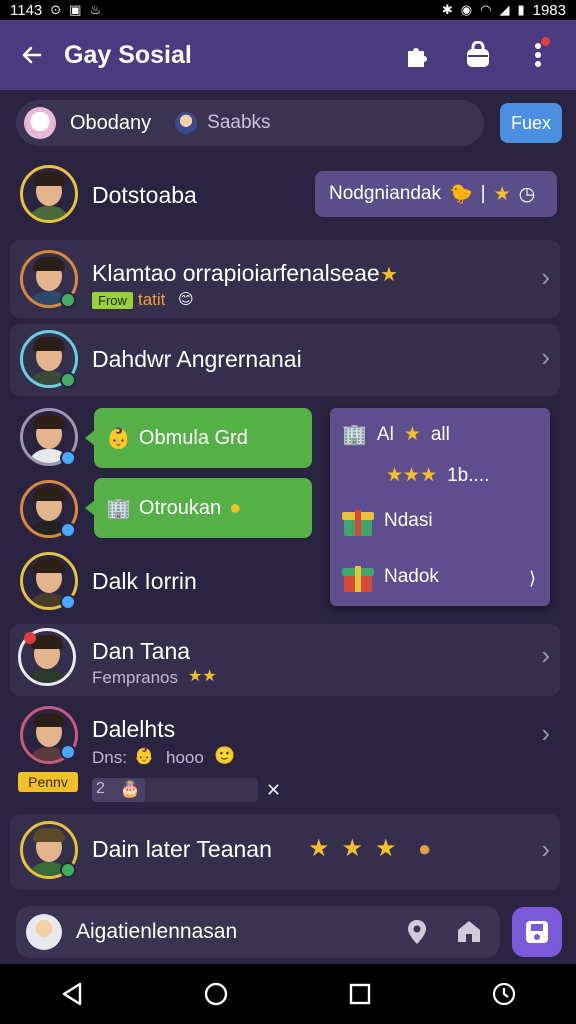 The image size is (576, 1024). What do you see at coordinates (417, 932) in the screenshot?
I see `location-pin-icon` at bounding box center [417, 932].